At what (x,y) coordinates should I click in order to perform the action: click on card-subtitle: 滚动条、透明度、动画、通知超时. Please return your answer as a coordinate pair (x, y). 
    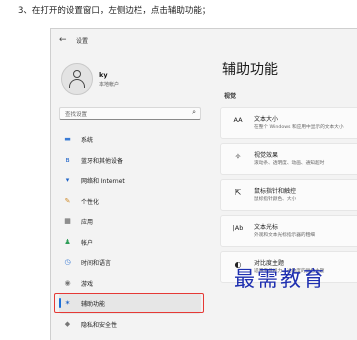
    Looking at the image, I should click on (289, 163).